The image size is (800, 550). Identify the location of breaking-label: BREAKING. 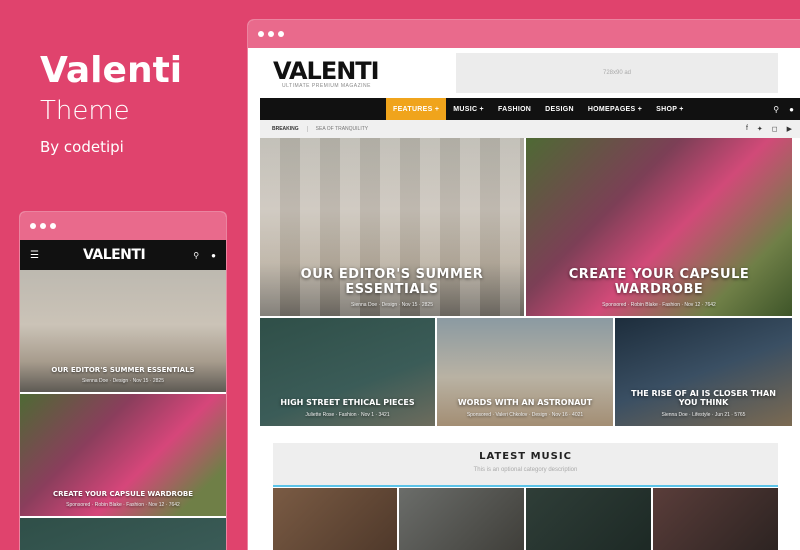
(290, 129).